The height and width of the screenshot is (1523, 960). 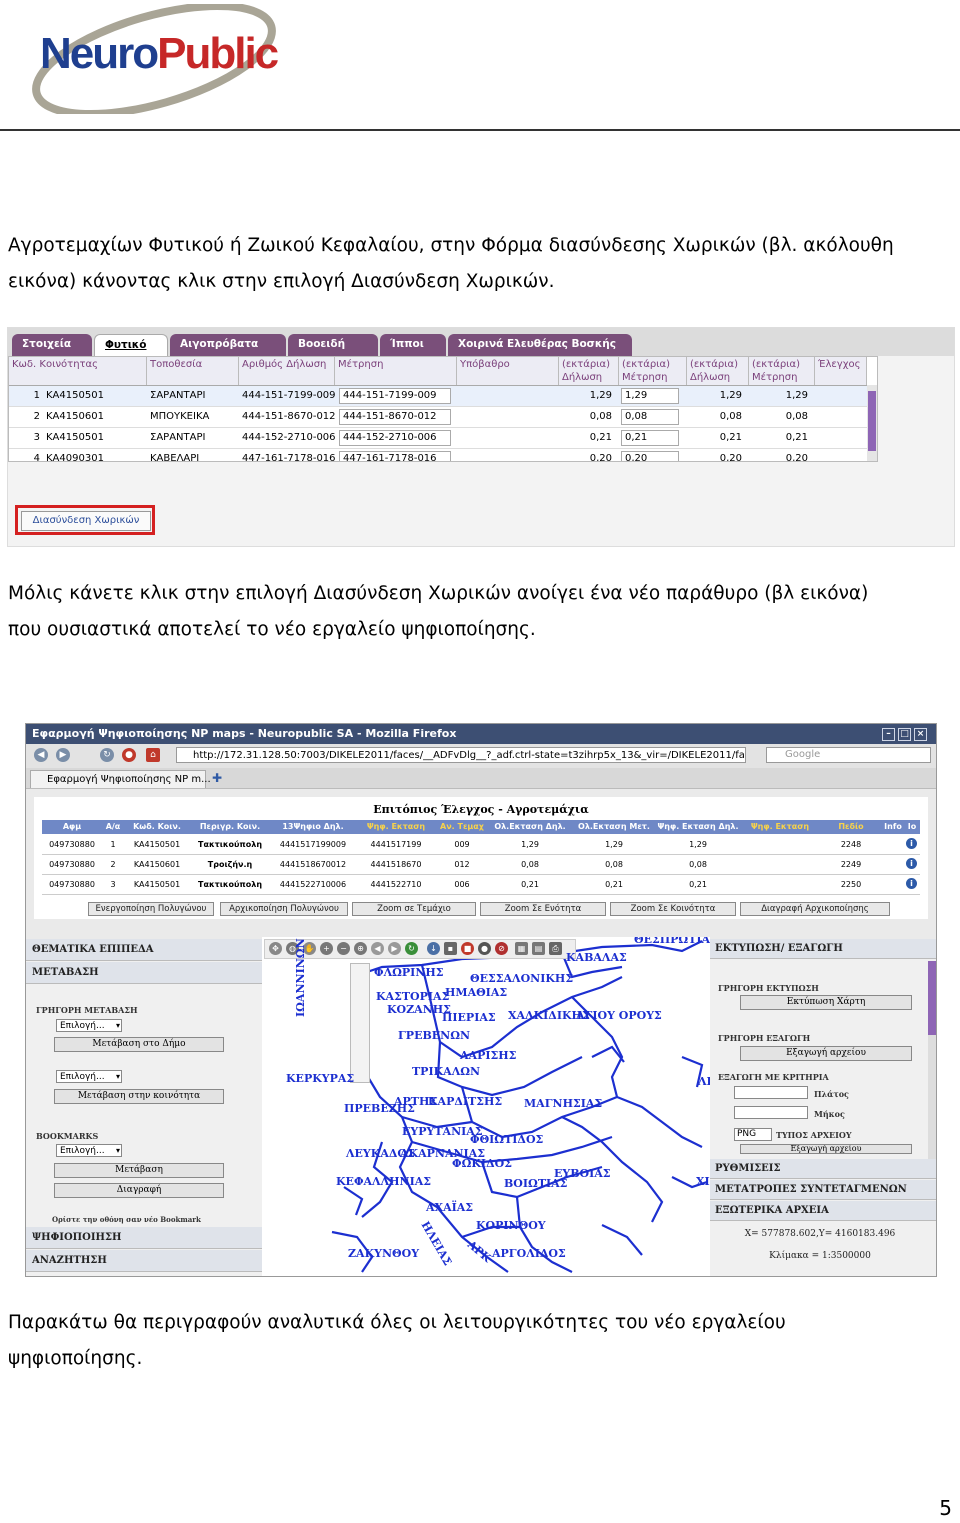 What do you see at coordinates (36, 395) in the screenshot?
I see `row-index: 1` at bounding box center [36, 395].